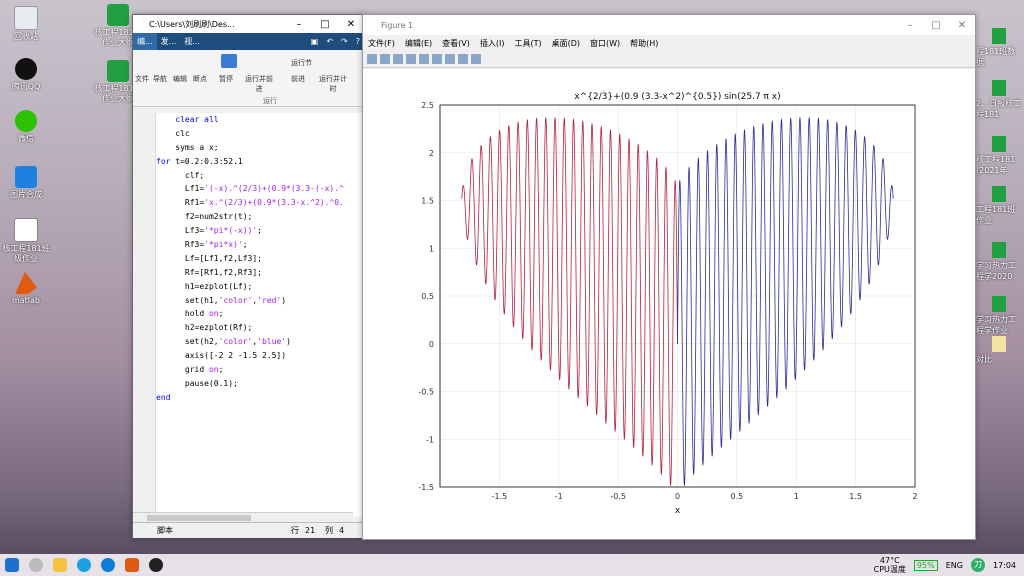 The height and width of the screenshot is (576, 1024). Describe the element at coordinates (197, 383) in the screenshot. I see `code-token: pause(0.1);` at that location.